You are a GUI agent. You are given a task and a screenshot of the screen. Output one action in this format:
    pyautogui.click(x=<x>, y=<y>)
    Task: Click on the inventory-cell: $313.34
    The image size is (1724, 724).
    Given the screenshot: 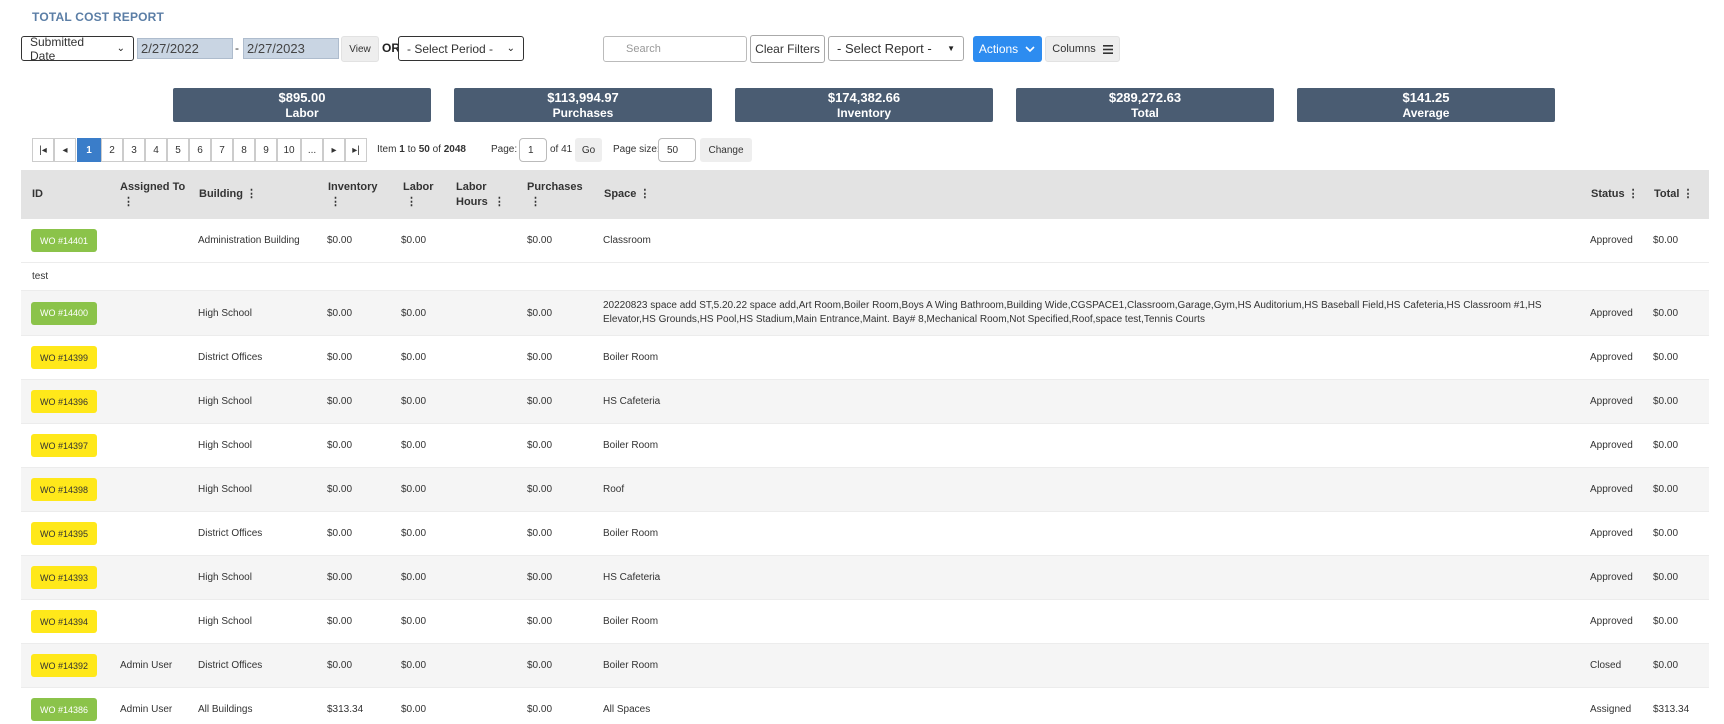 What is the action you would take?
    pyautogui.click(x=345, y=709)
    